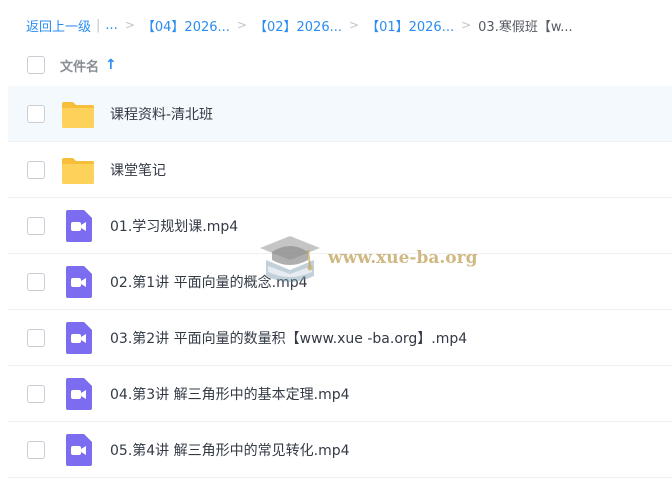 This screenshot has width=672, height=490. What do you see at coordinates (36, 65) in the screenshot?
I see `select-all-checkbox` at bounding box center [36, 65].